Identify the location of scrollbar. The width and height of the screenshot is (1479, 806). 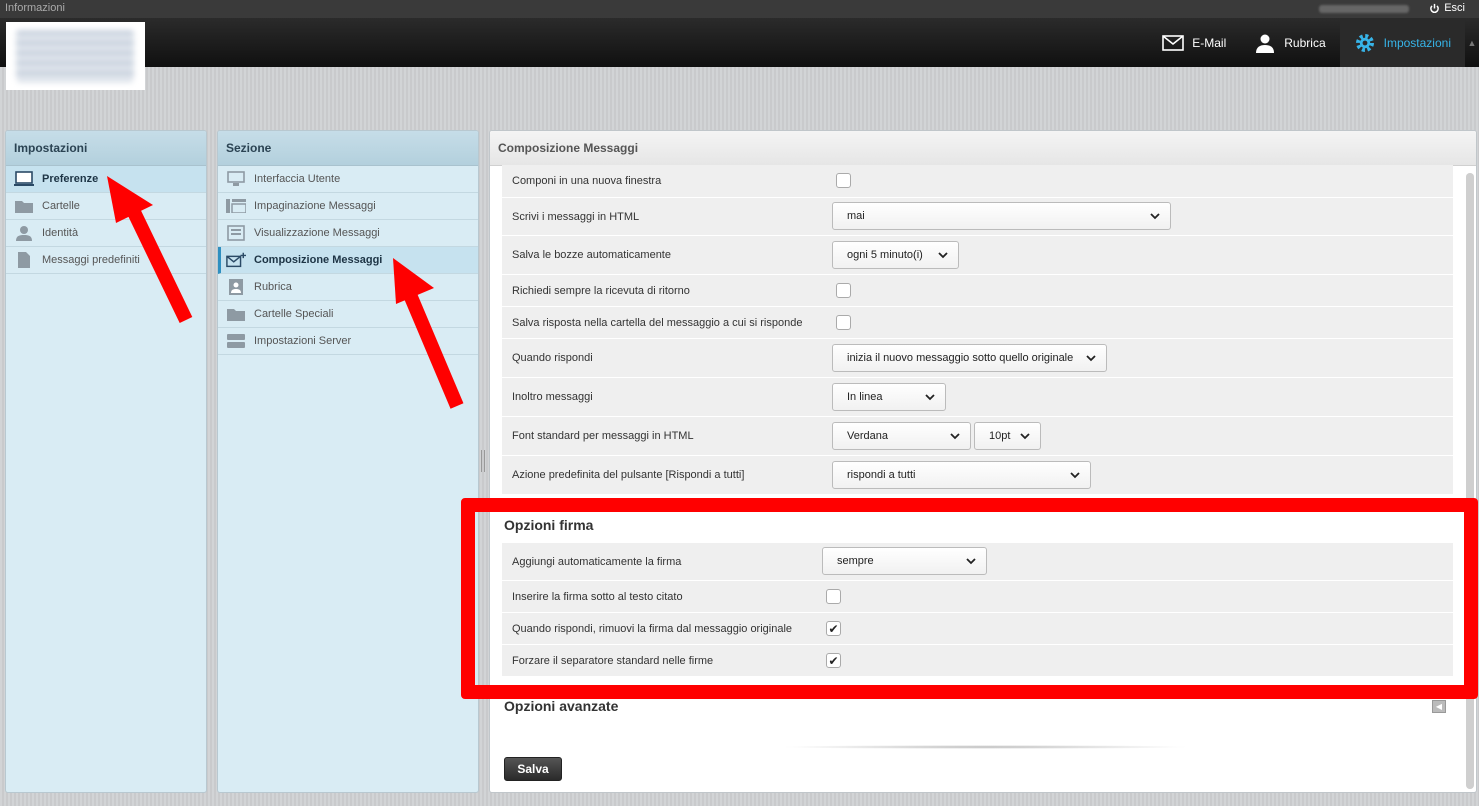
(1470, 481).